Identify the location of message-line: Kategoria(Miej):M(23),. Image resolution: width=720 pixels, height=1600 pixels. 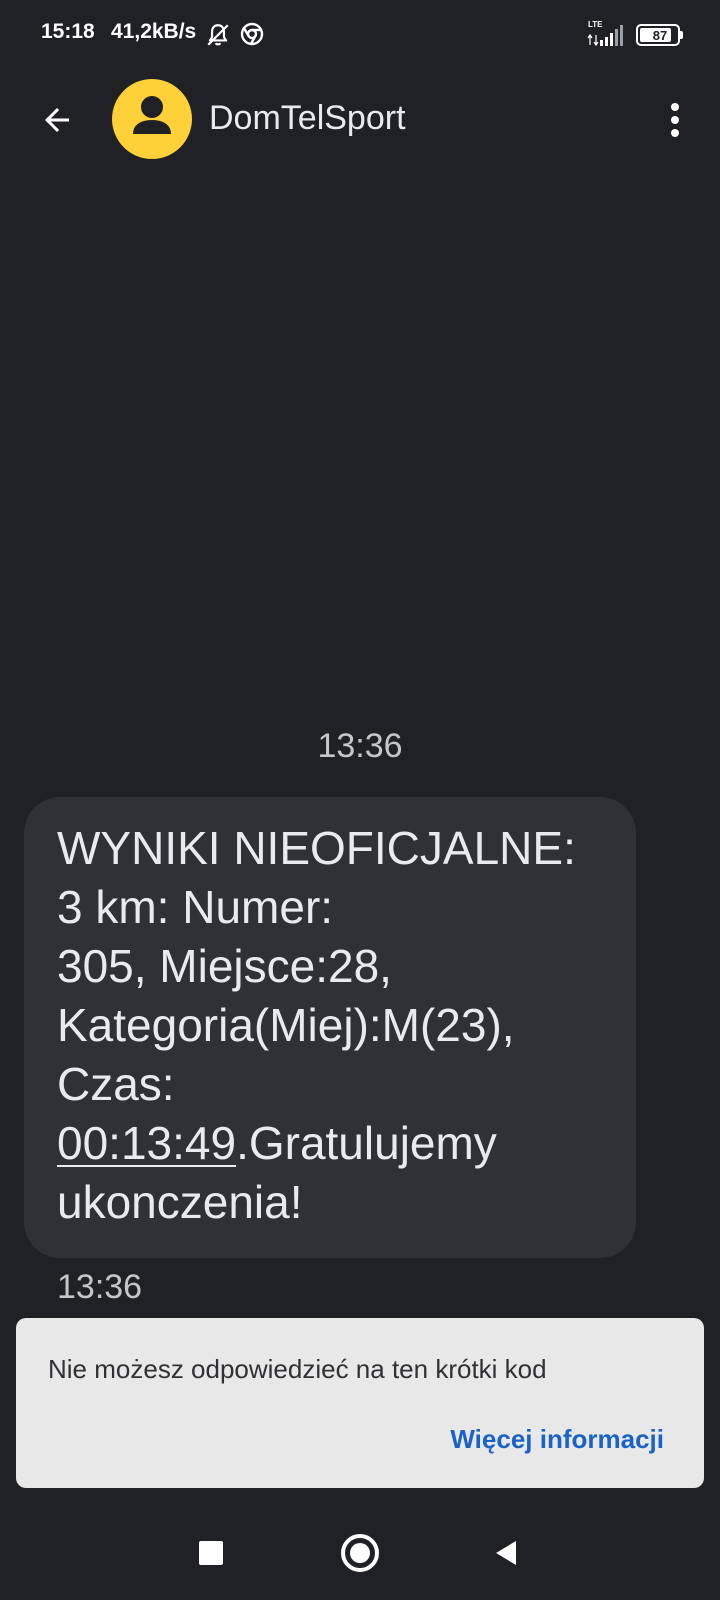
(286, 1025).